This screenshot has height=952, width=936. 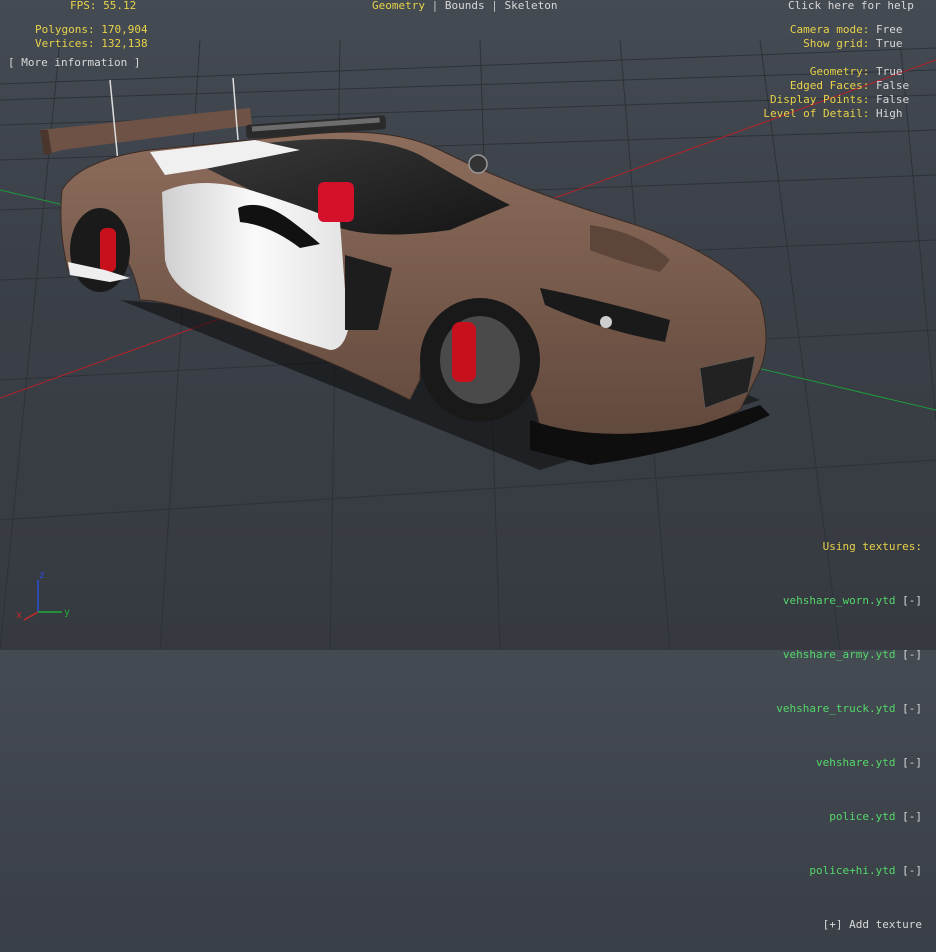 I want to click on axis-x-label: x, so click(x=19, y=615).